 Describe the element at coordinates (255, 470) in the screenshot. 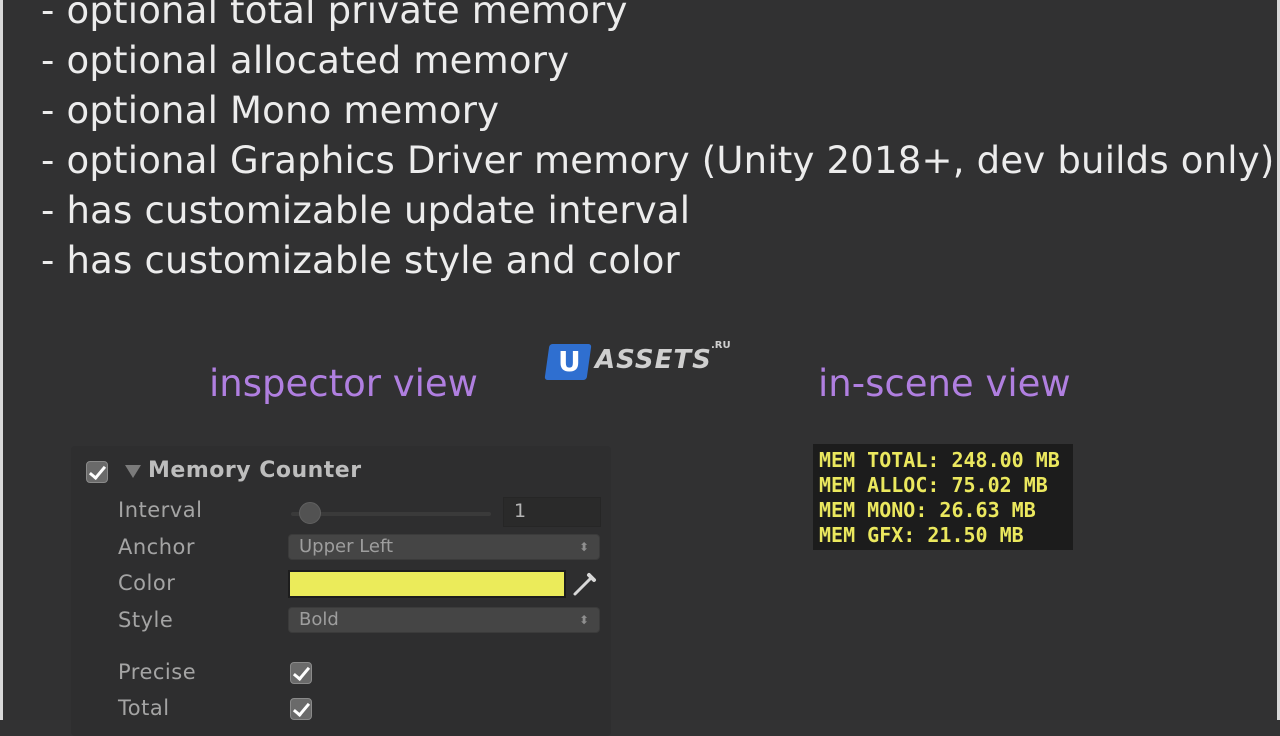

I see `component-title: Memory Counter` at that location.